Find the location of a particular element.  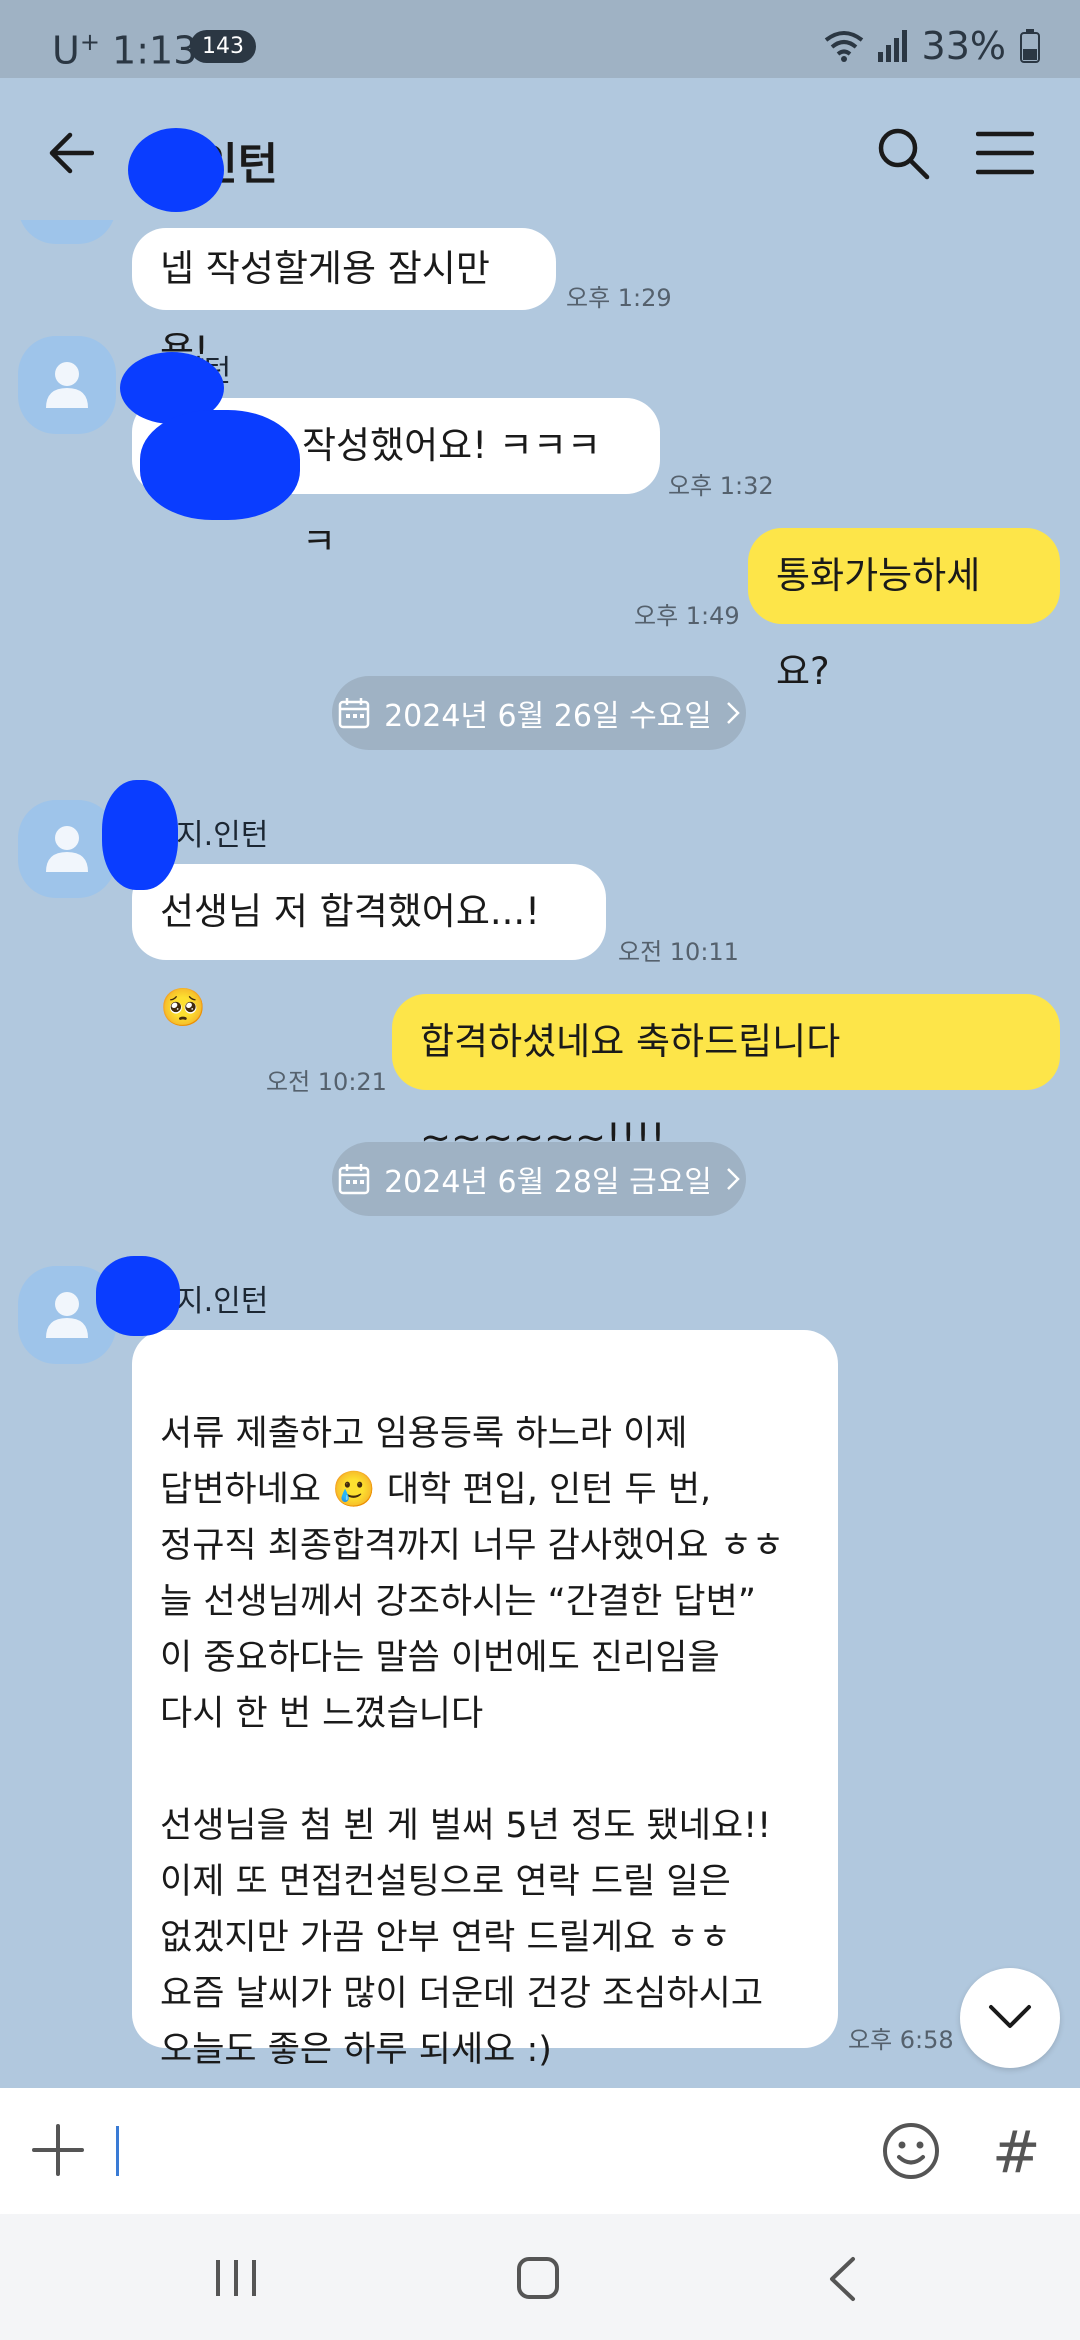

home-icon is located at coordinates (538, 2278).